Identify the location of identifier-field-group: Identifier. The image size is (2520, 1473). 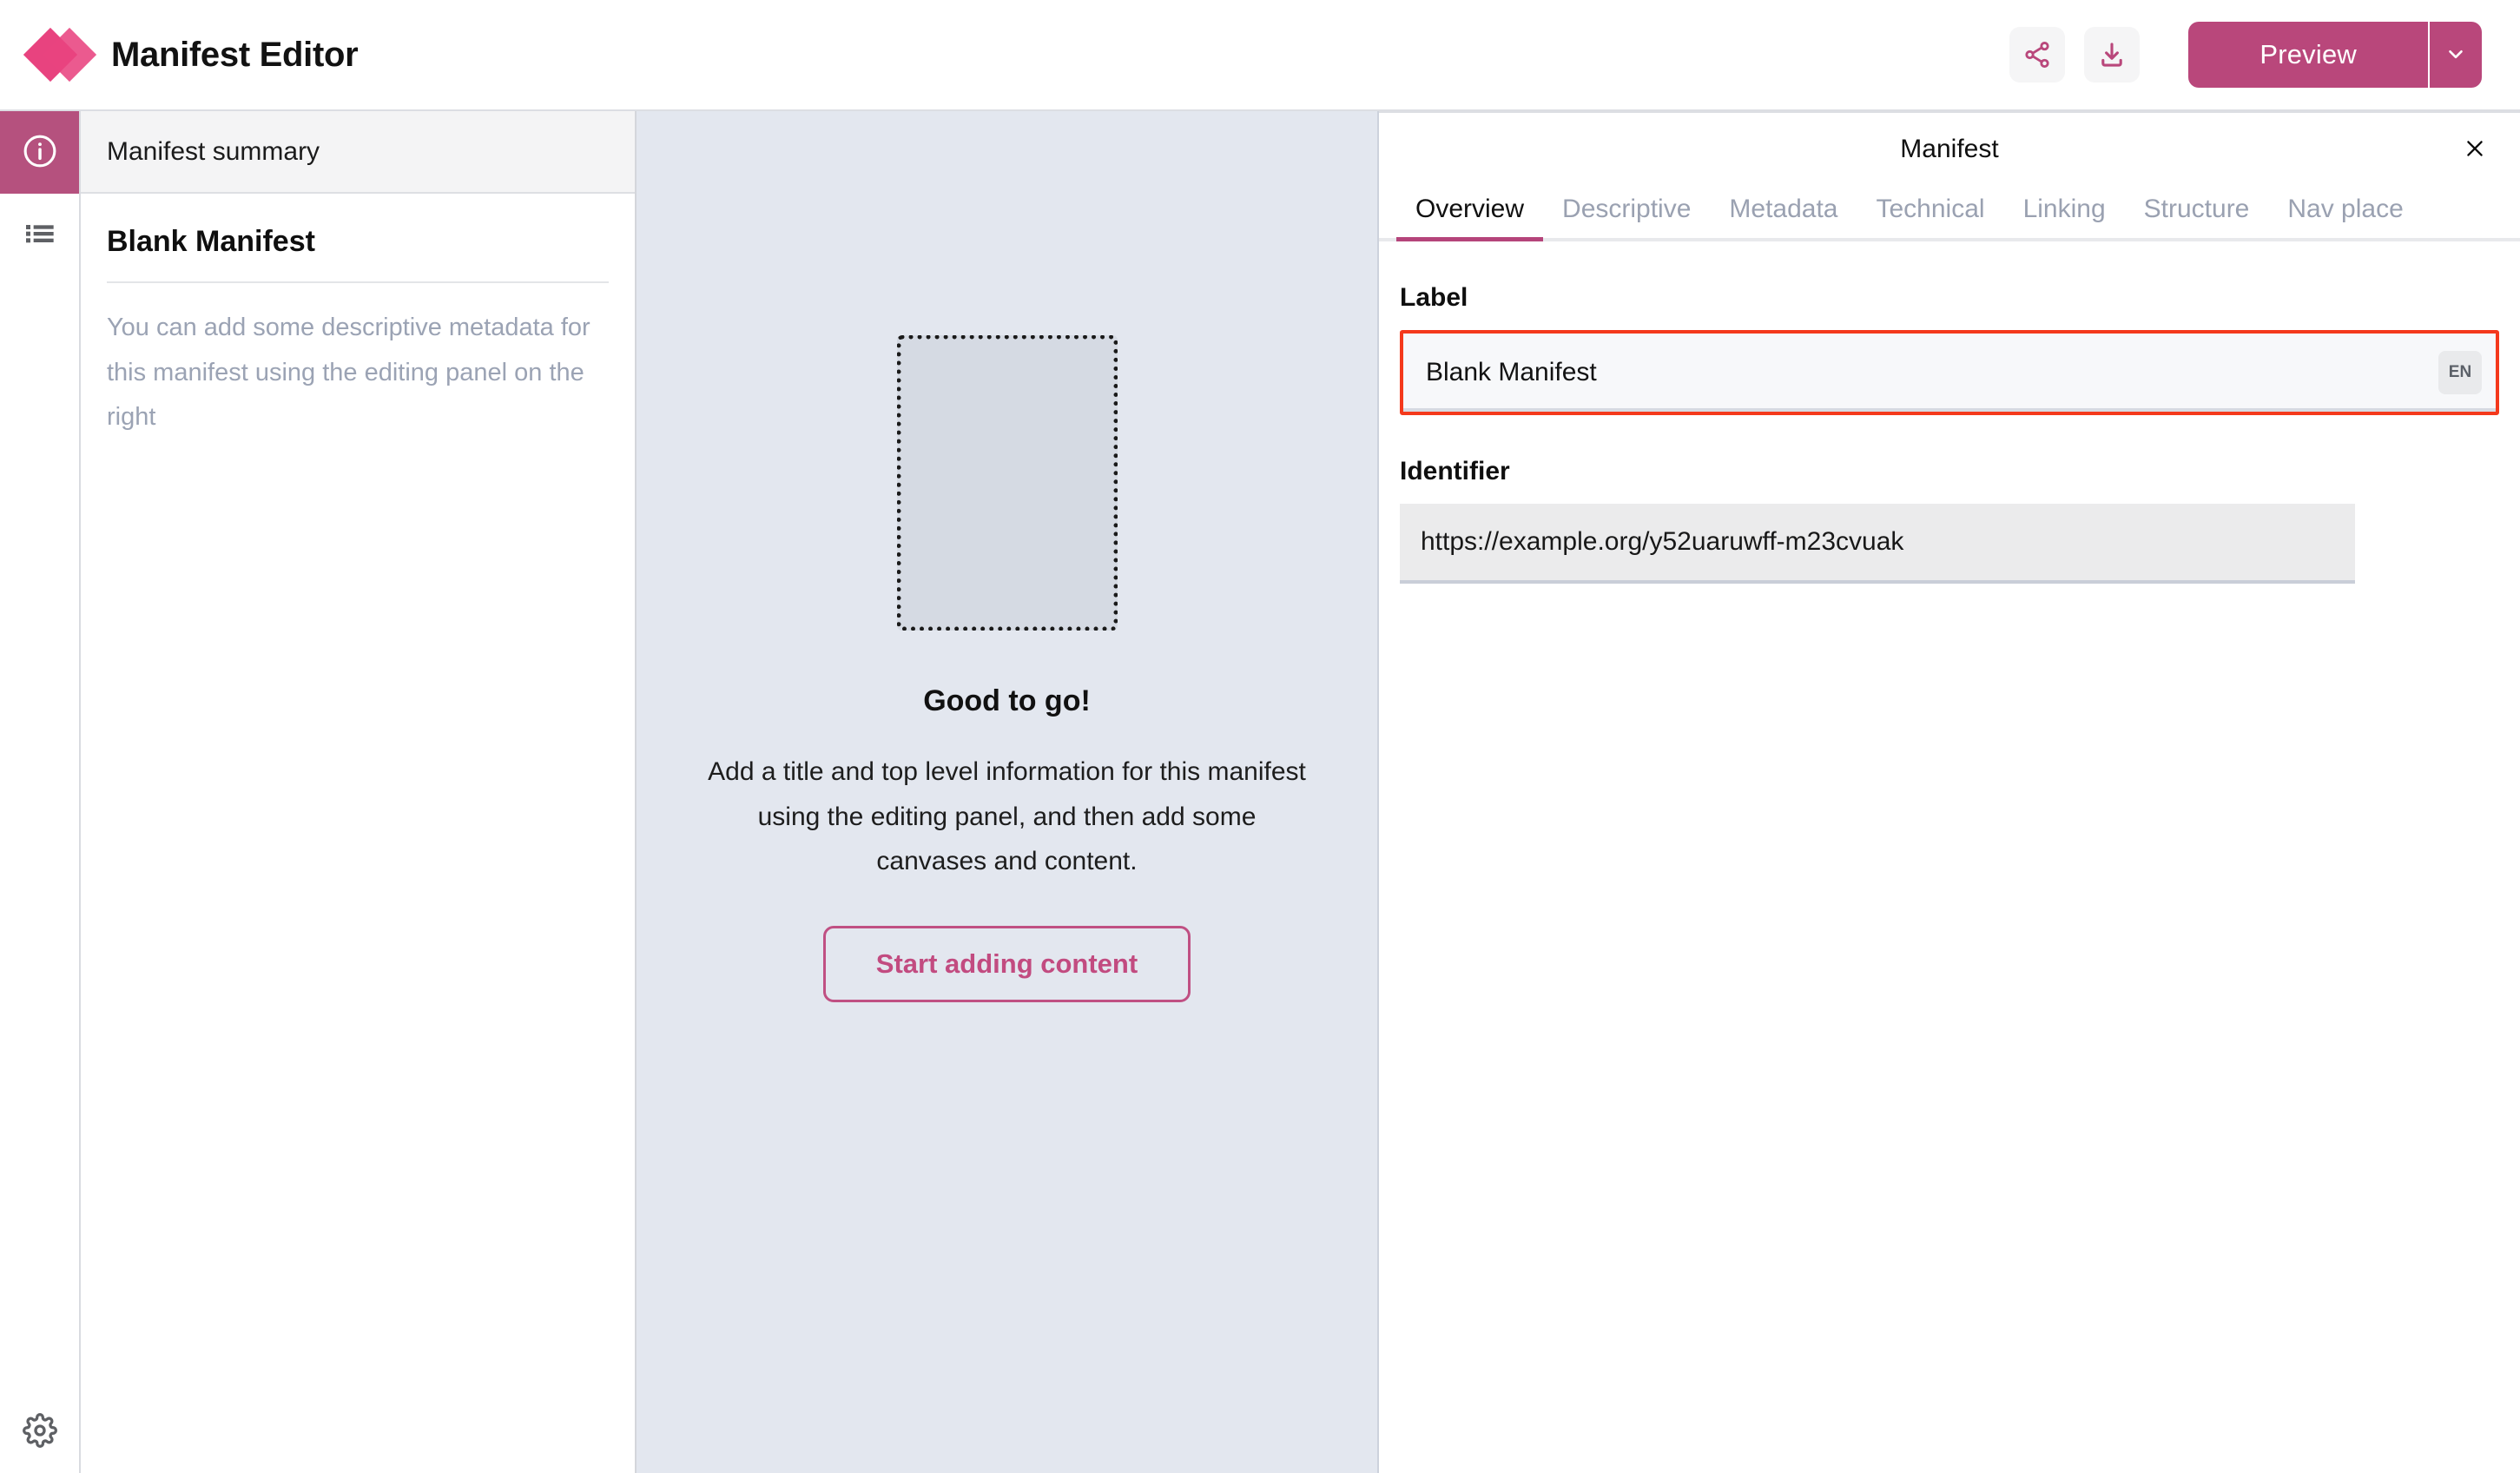
(1877, 520).